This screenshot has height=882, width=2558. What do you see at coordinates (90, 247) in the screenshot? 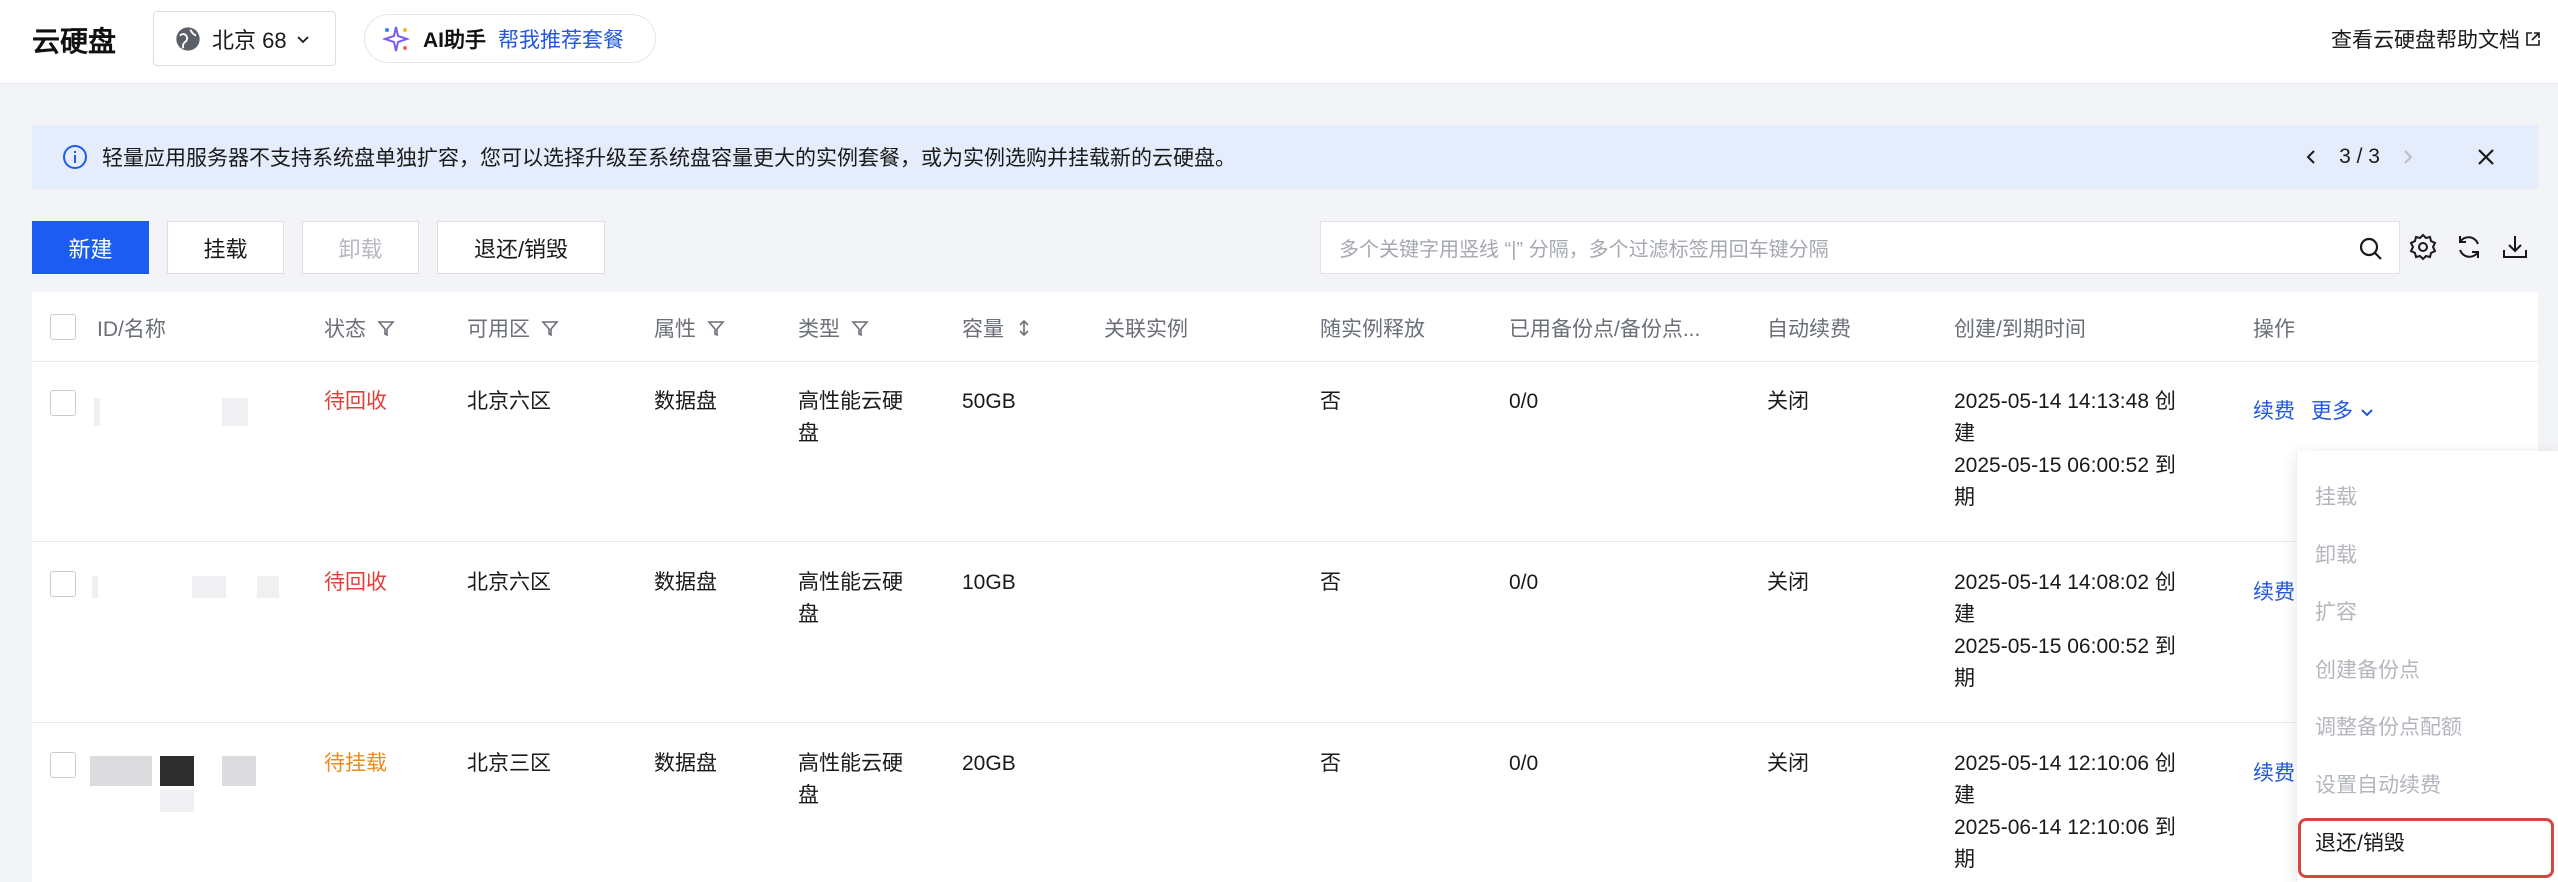
I see `new-button: 新建` at bounding box center [90, 247].